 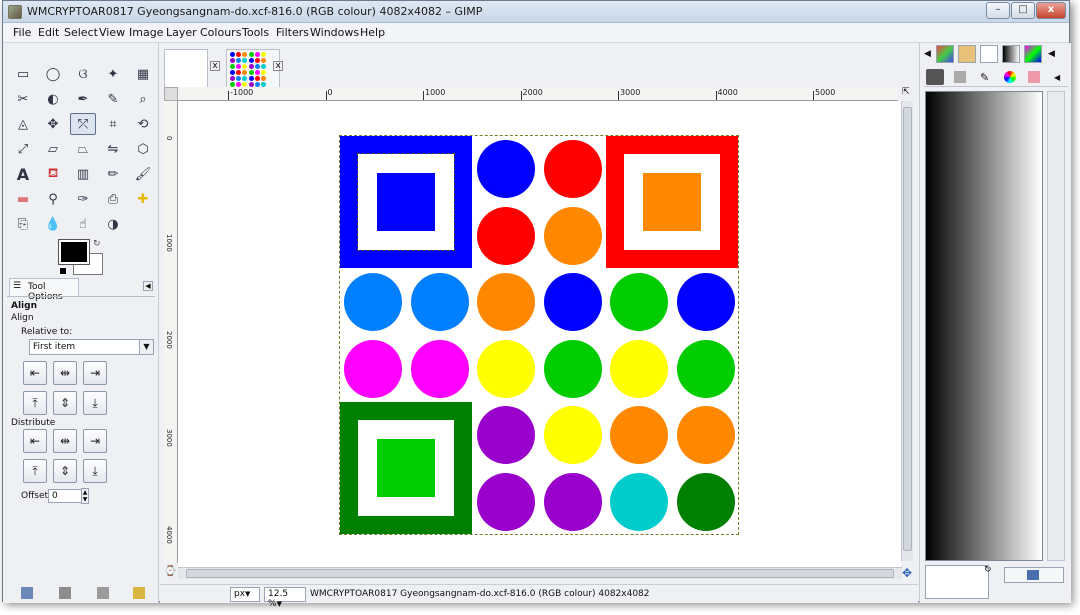 I want to click on fonts-icon, so click(x=989, y=54).